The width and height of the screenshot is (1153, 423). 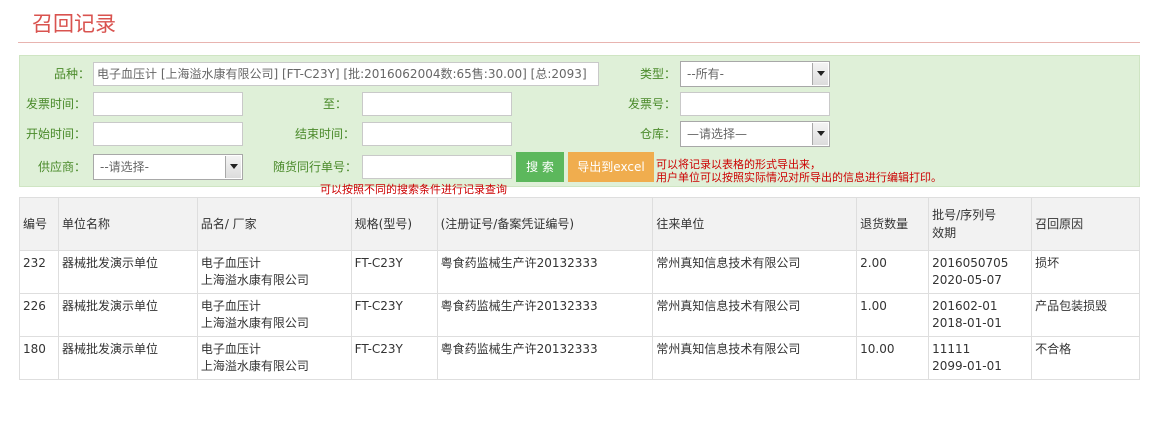 What do you see at coordinates (168, 167) in the screenshot?
I see `supplier-select: --请选择-` at bounding box center [168, 167].